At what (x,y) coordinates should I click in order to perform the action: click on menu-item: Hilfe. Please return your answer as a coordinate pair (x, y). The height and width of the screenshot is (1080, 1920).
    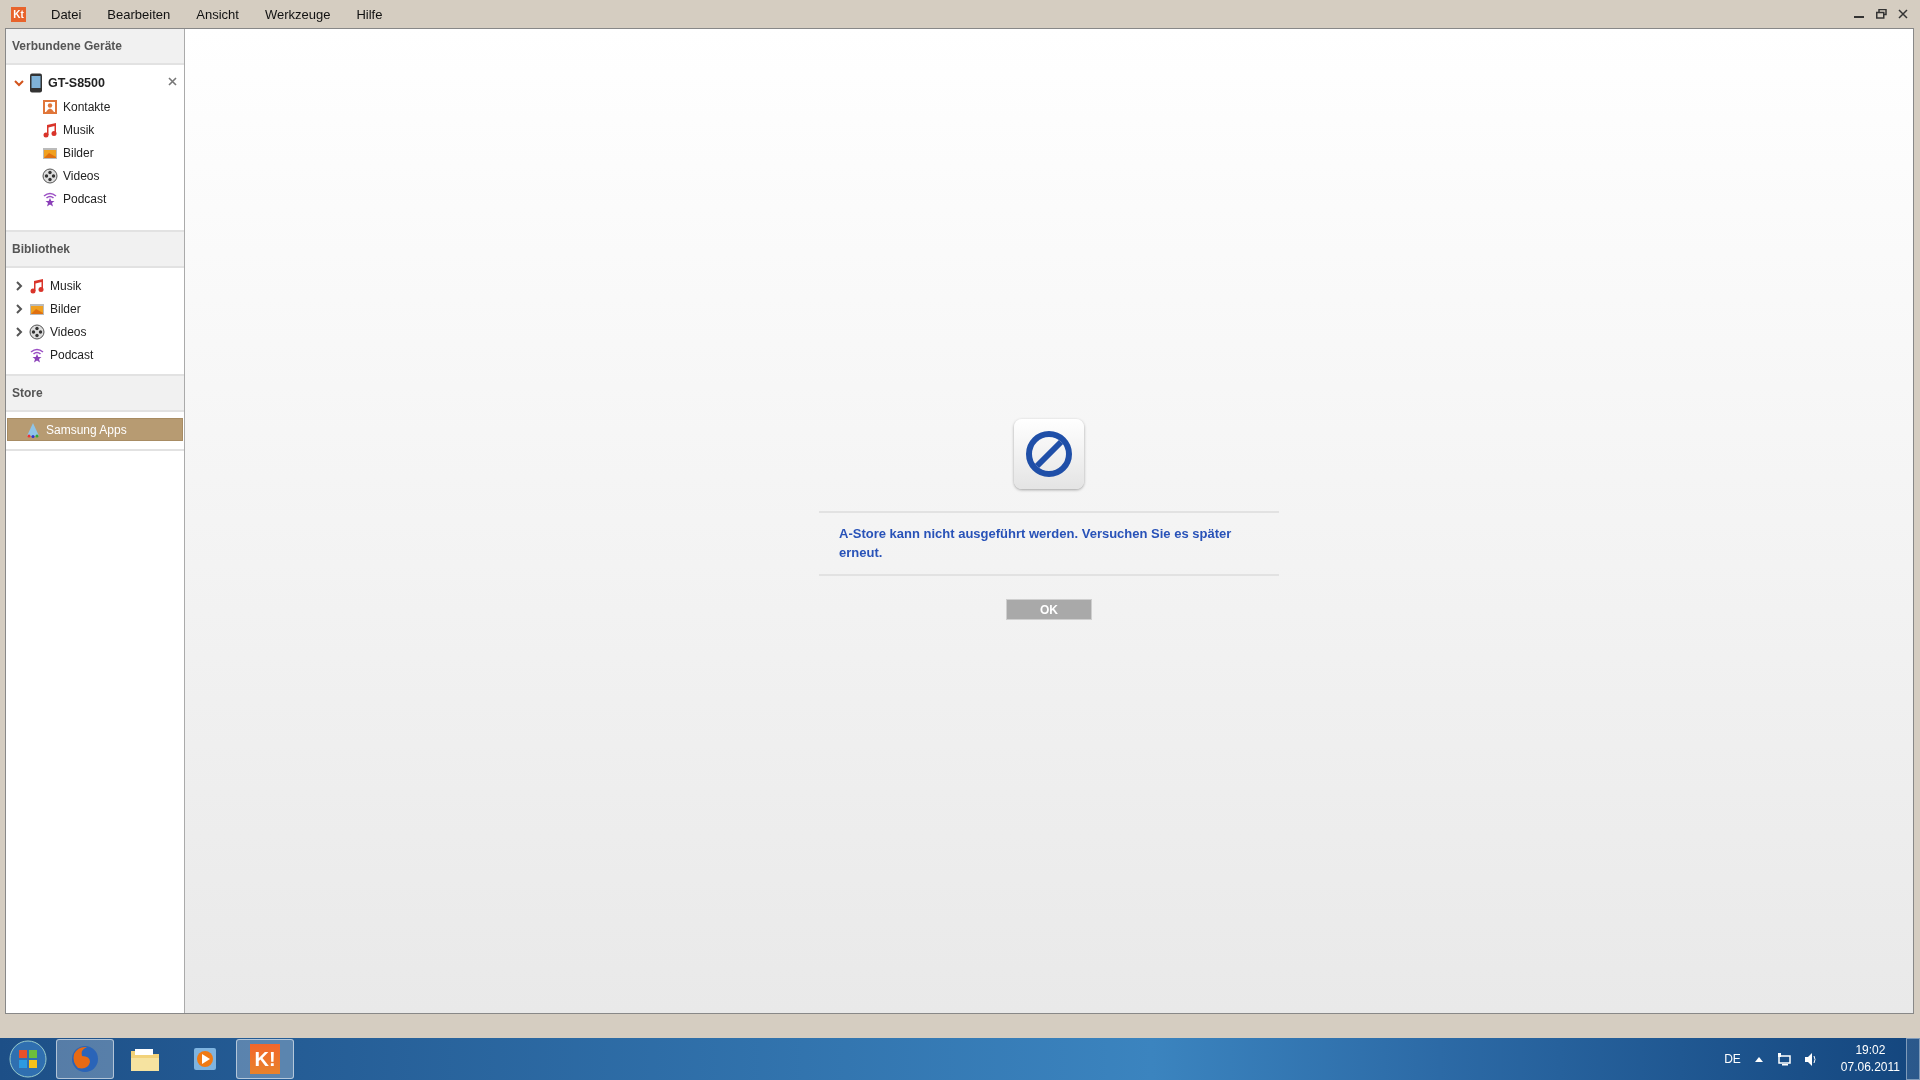
    Looking at the image, I should click on (369, 14).